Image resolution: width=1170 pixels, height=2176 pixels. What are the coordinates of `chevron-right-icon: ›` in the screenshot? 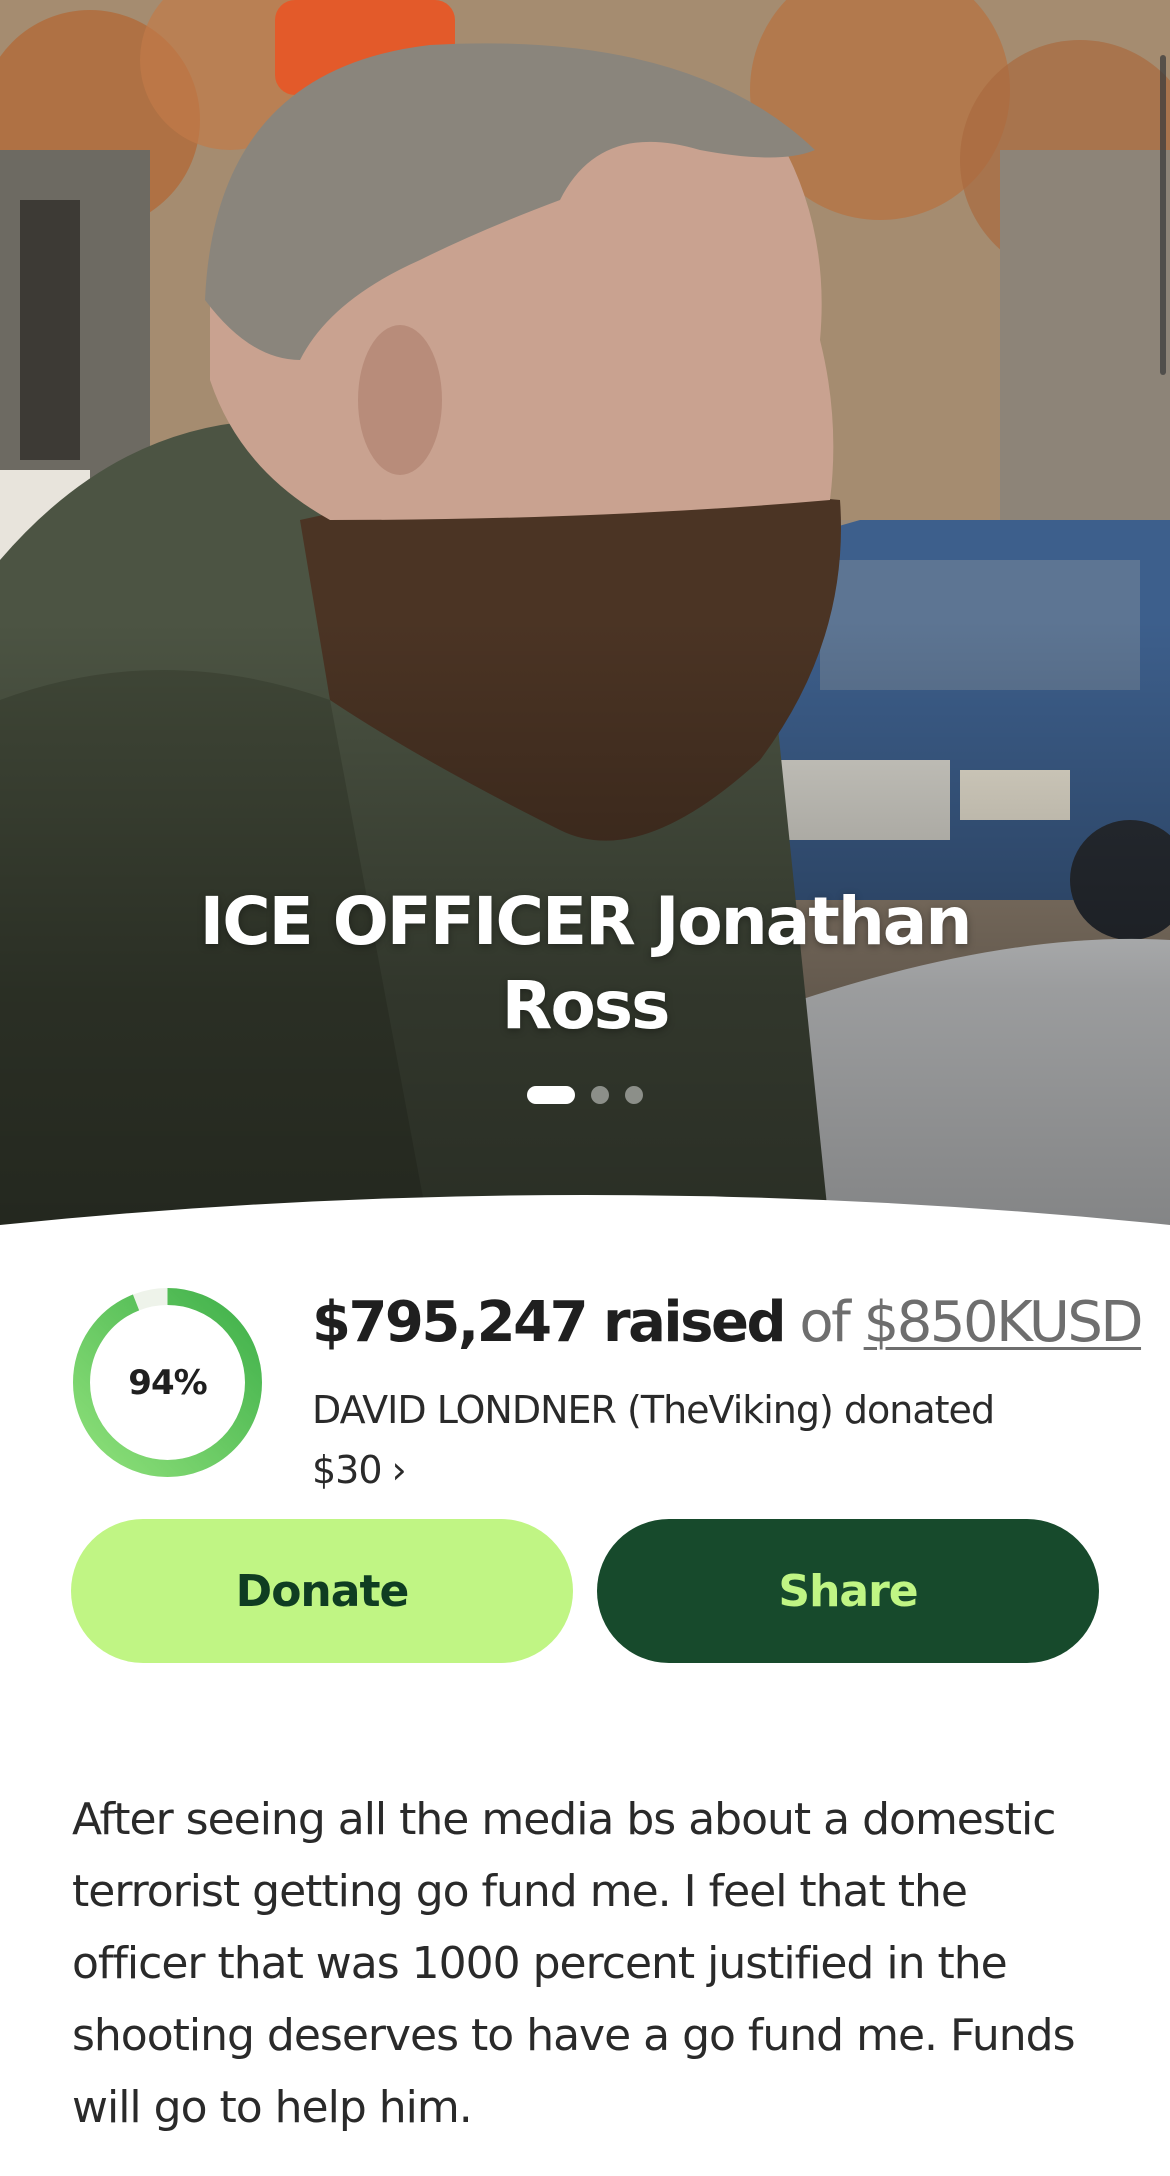 It's located at (399, 1470).